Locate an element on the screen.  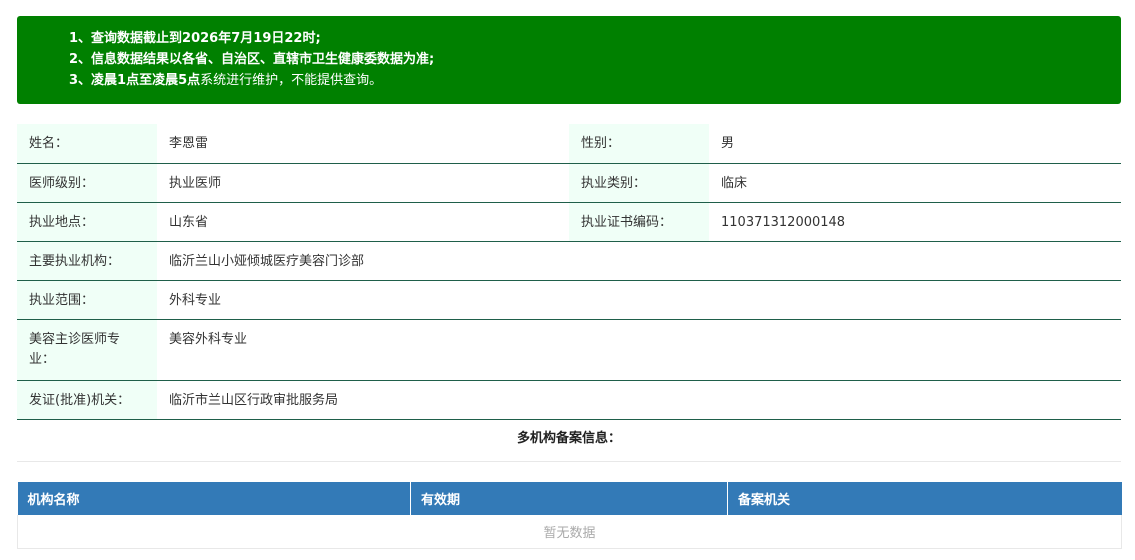
info-row-level: 医师级别： 执业医师 执业类别： 临床 is located at coordinates (569, 183).